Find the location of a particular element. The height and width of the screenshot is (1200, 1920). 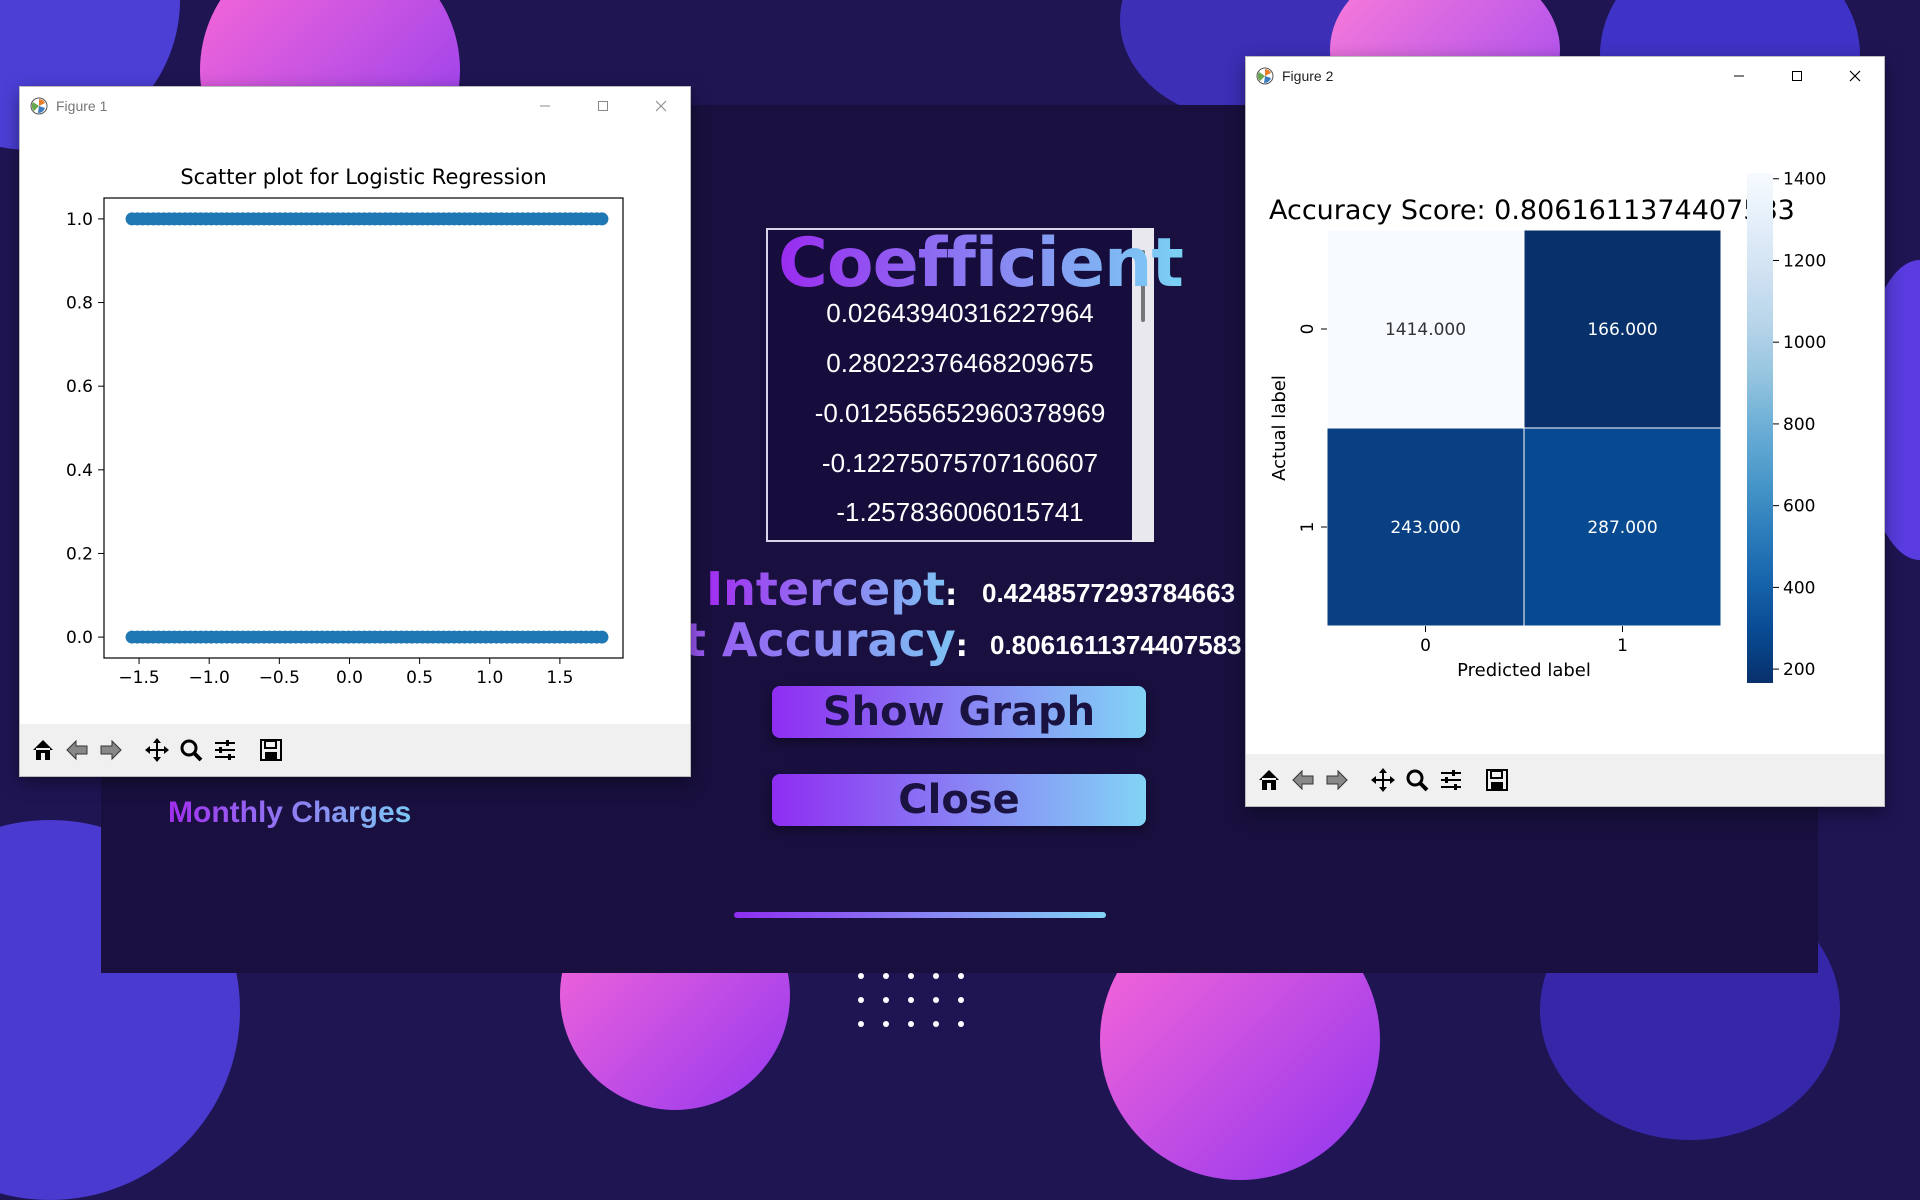

coefficient-value: -1.257836006015741 is located at coordinates (960, 512).